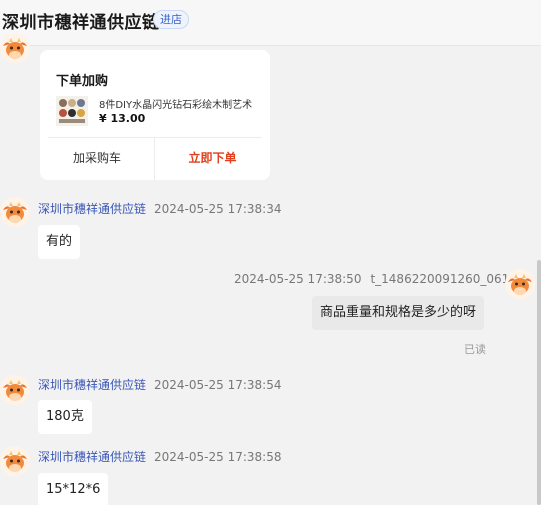 The image size is (541, 505). I want to click on sender-user-id: t_1486220091260_0619, so click(443, 279).